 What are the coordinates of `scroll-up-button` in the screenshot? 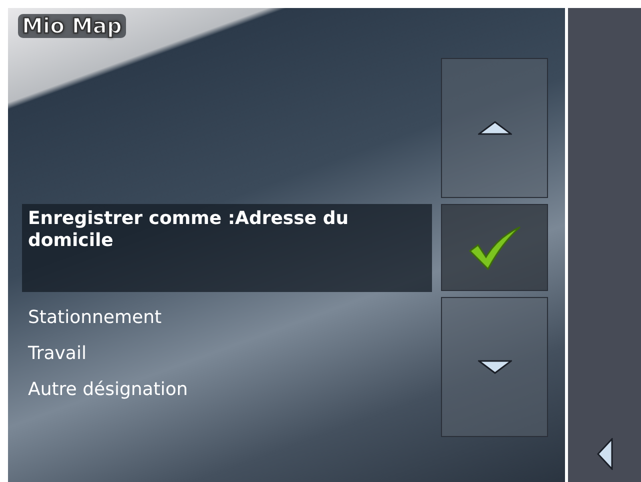 It's located at (494, 128).